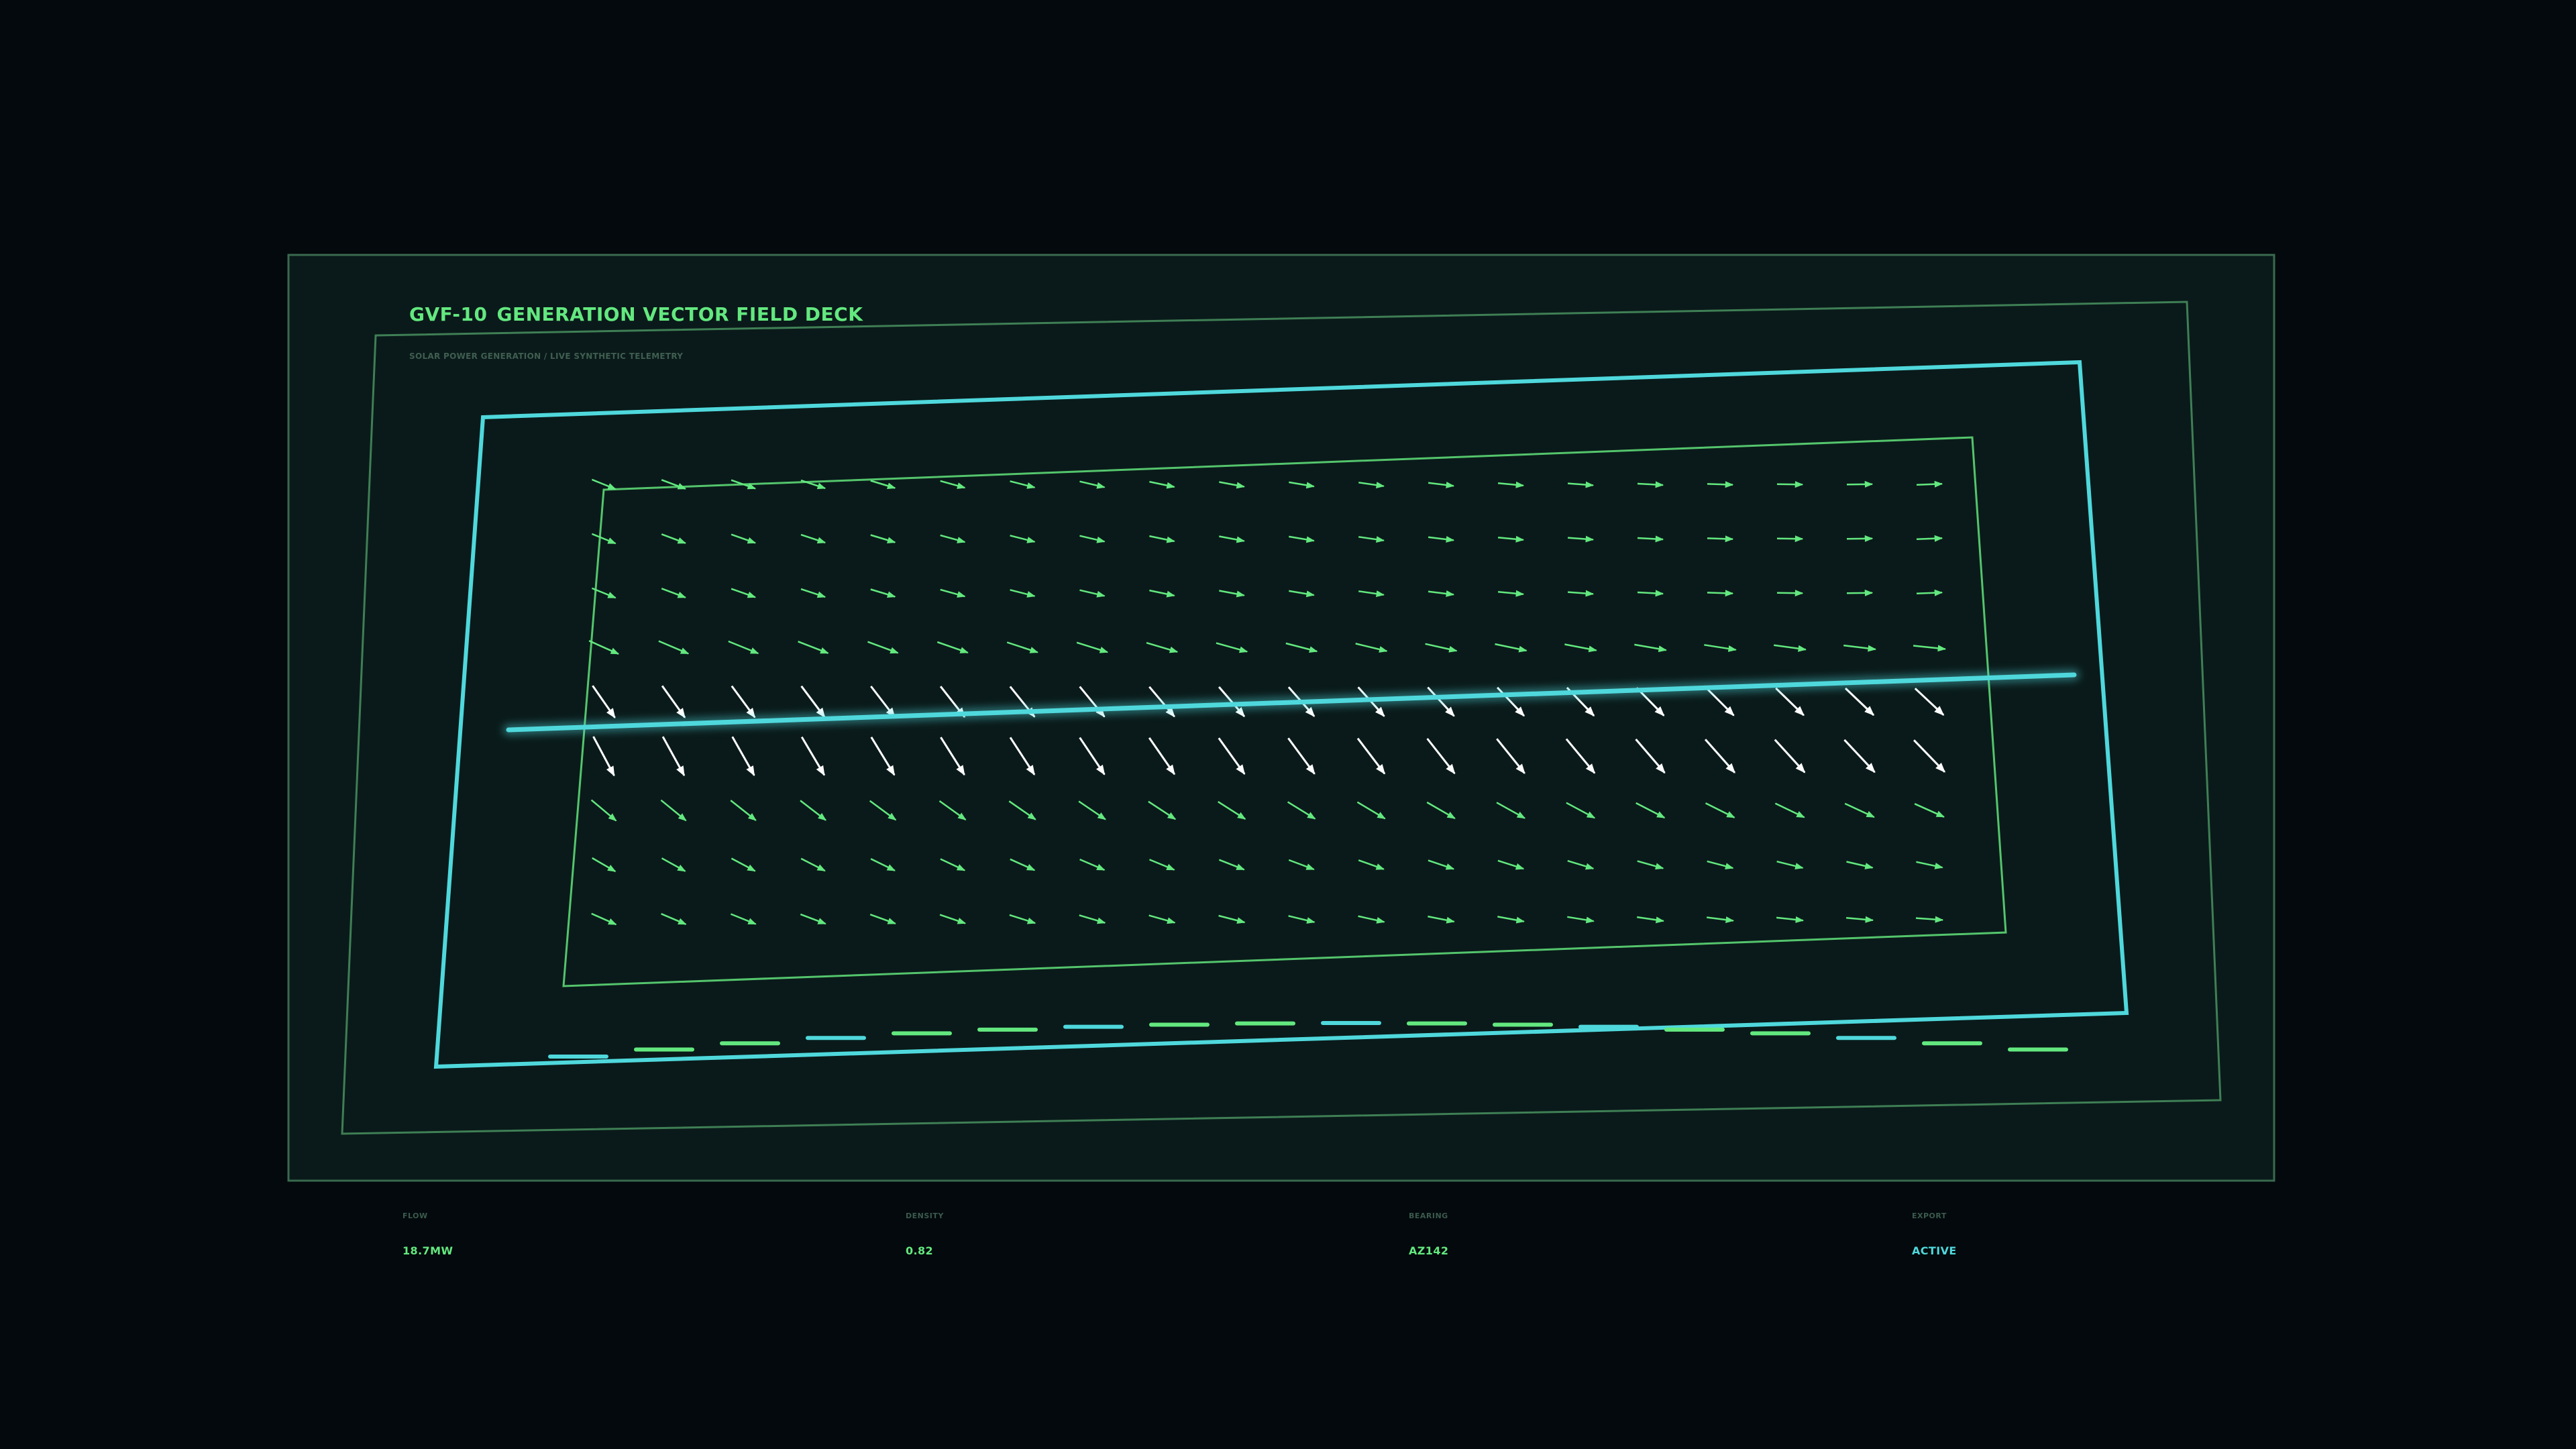 The width and height of the screenshot is (2576, 1449). I want to click on metric-density-value: 0.82, so click(920, 1250).